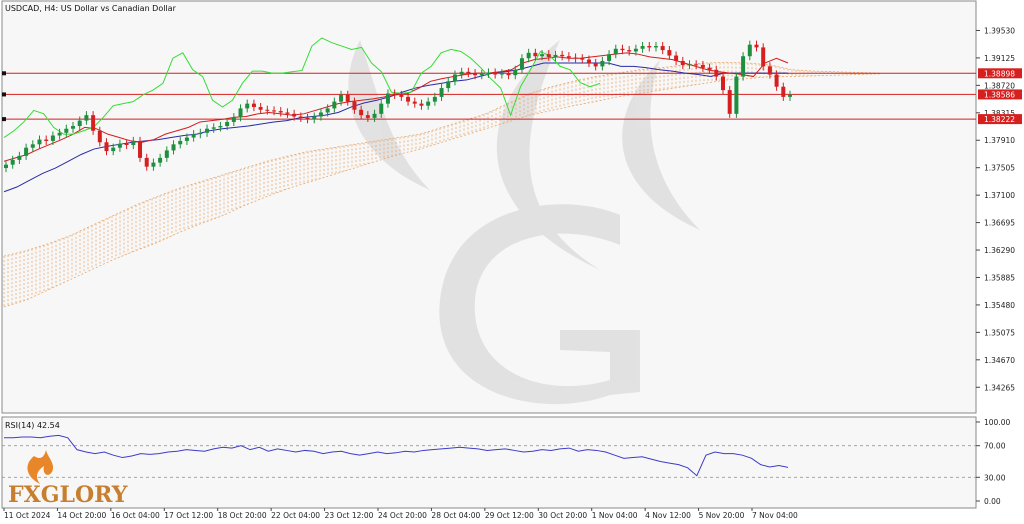 Image resolution: width=1024 pixels, height=524 pixels. Describe the element at coordinates (999, 387) in the screenshot. I see `price-tick-label: 1.34265` at that location.